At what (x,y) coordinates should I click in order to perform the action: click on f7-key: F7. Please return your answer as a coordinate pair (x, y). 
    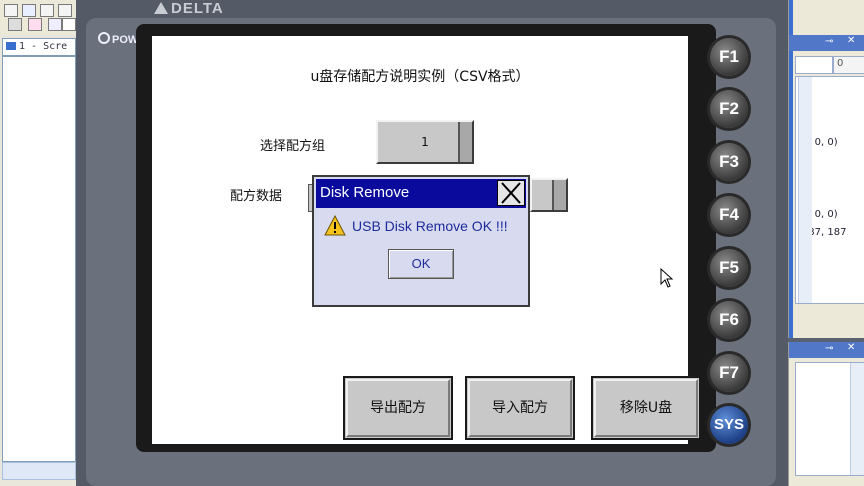
    Looking at the image, I should click on (729, 373).